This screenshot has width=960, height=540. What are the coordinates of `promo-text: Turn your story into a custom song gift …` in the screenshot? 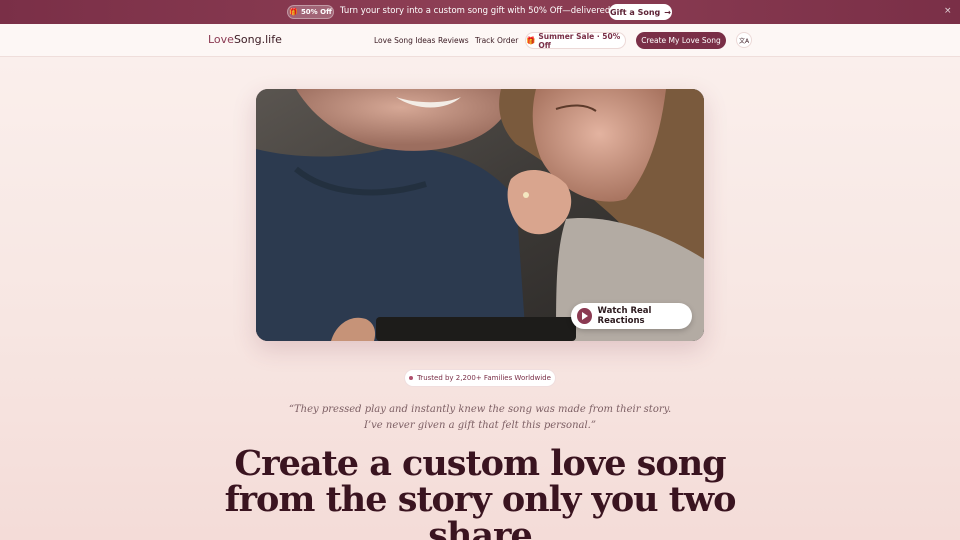 It's located at (497, 11).